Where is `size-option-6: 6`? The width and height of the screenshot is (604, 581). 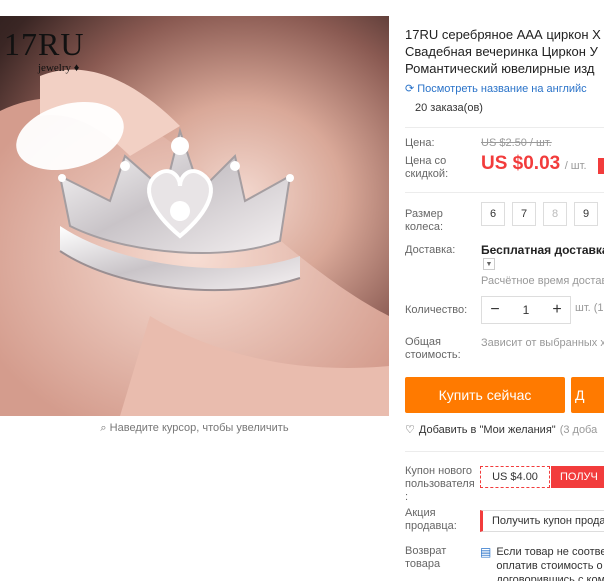 size-option-6: 6 is located at coordinates (493, 214).